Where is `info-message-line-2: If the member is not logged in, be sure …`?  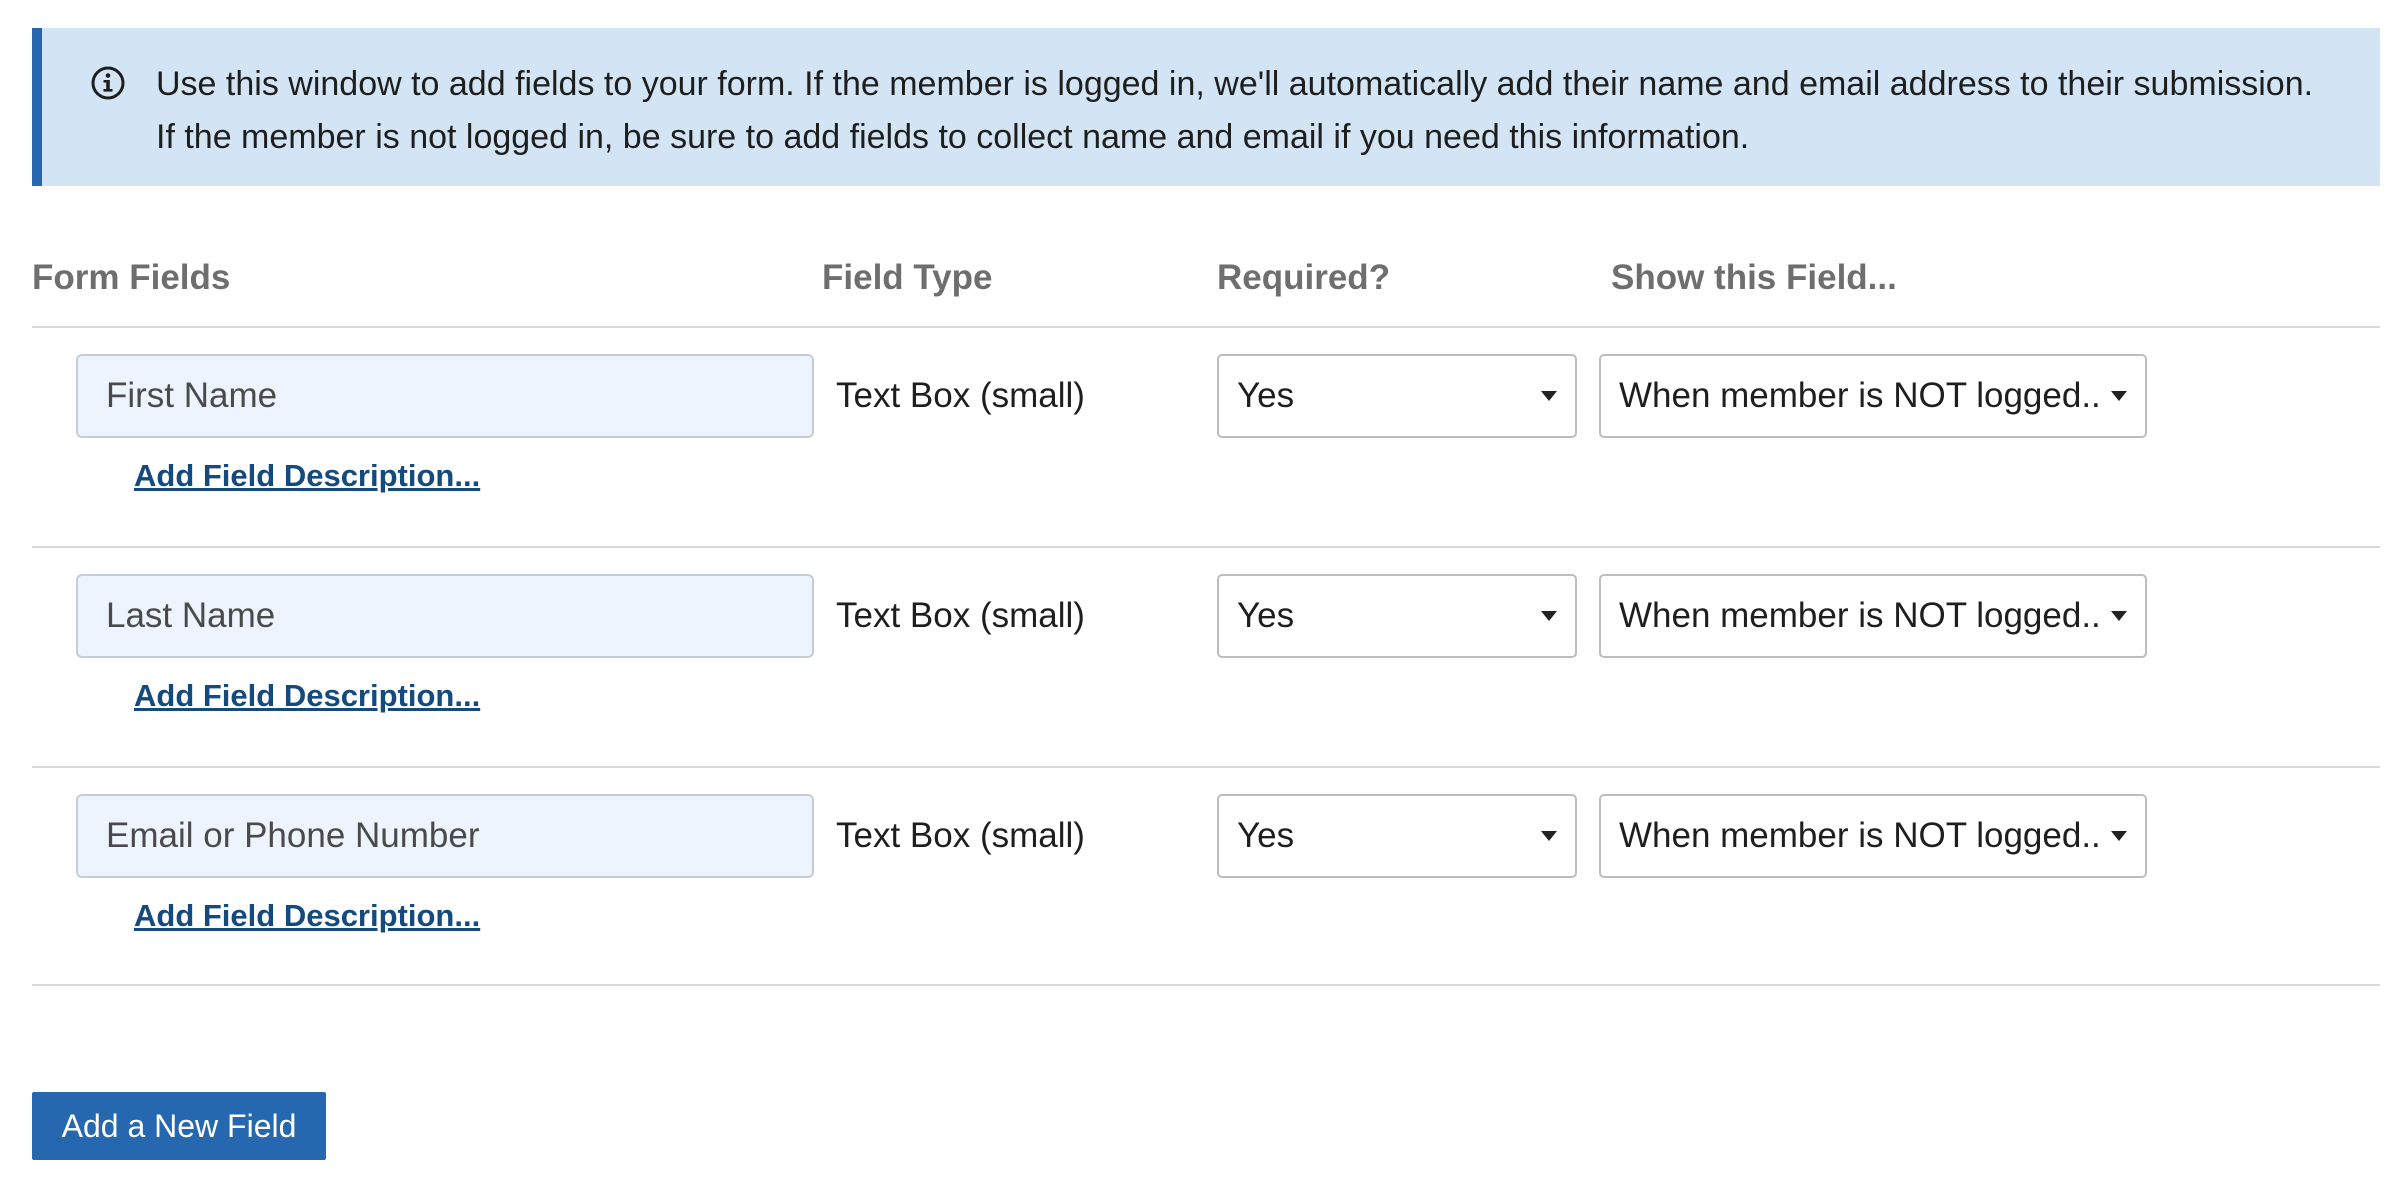 info-message-line-2: If the member is not logged in, be sure … is located at coordinates (953, 137).